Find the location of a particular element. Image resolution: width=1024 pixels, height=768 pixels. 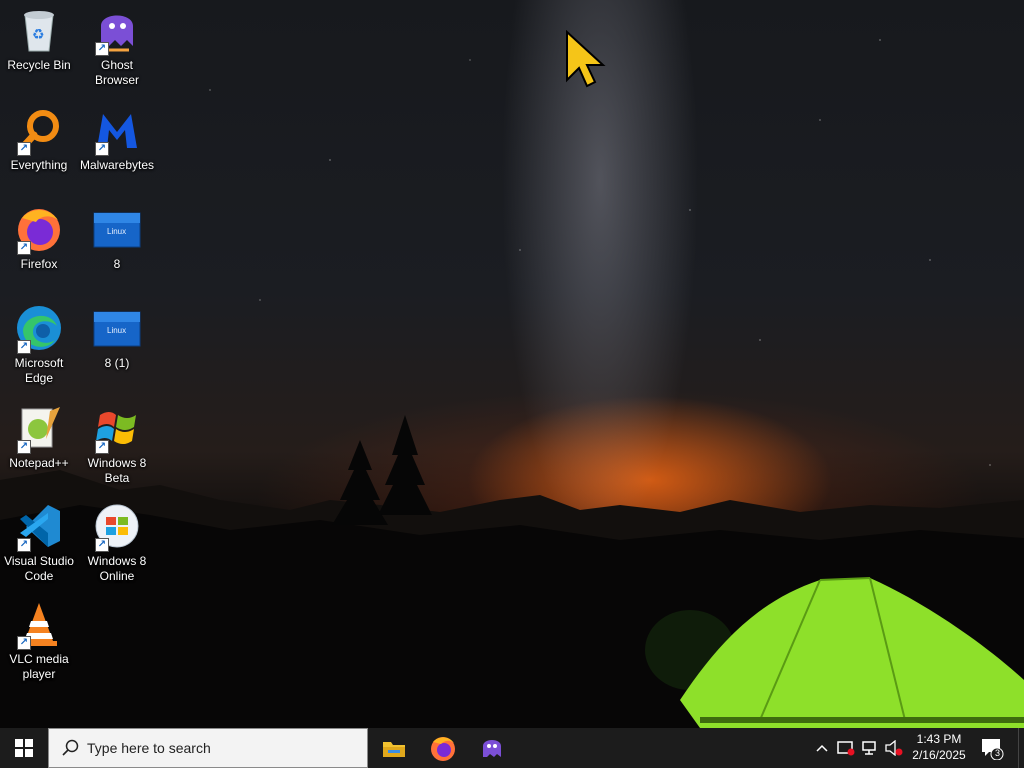

desktop-icon-vscode: ↗ Visual Studio Code is located at coordinates (39, 543).